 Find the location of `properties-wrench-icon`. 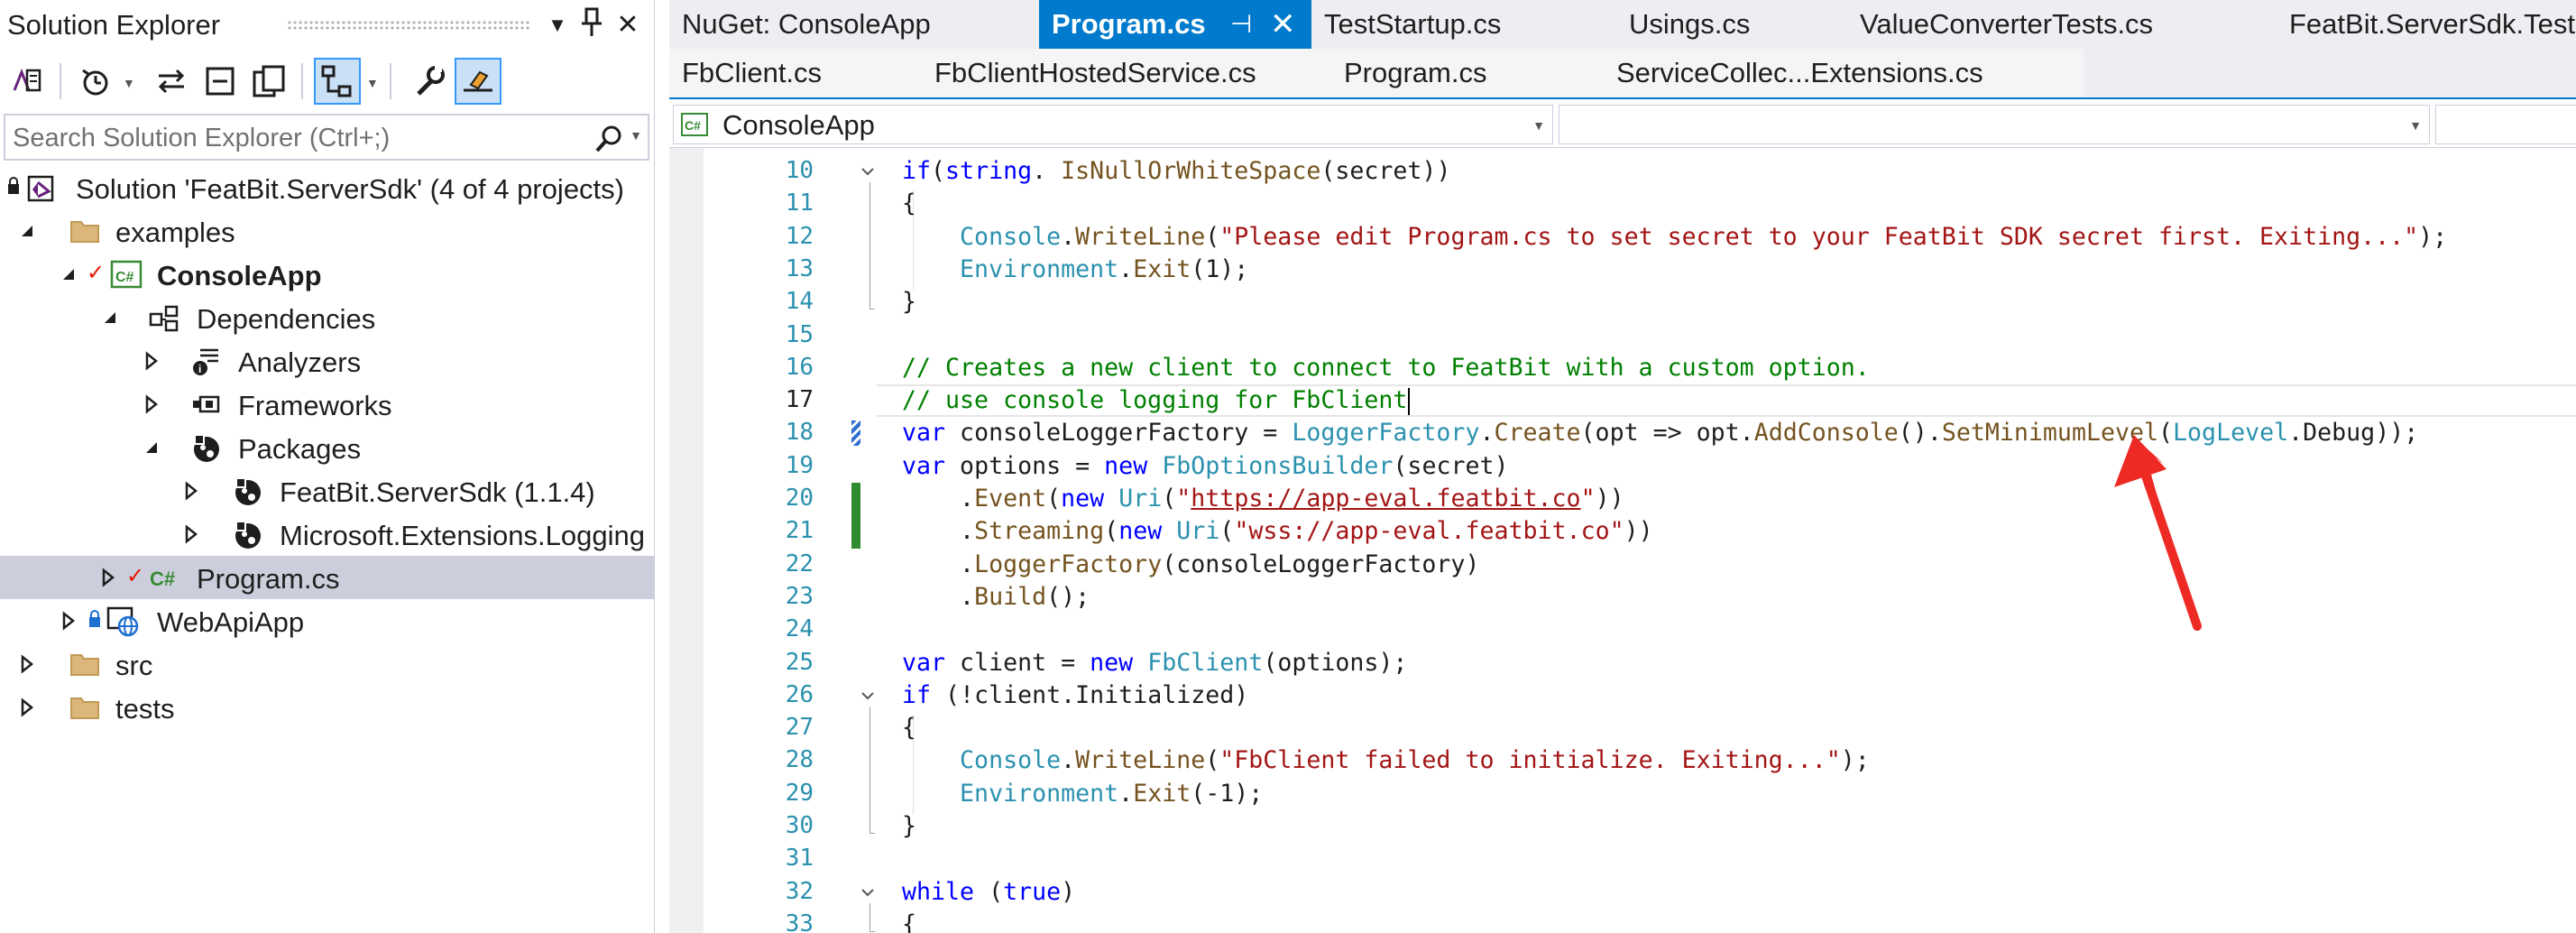

properties-wrench-icon is located at coordinates (430, 81).